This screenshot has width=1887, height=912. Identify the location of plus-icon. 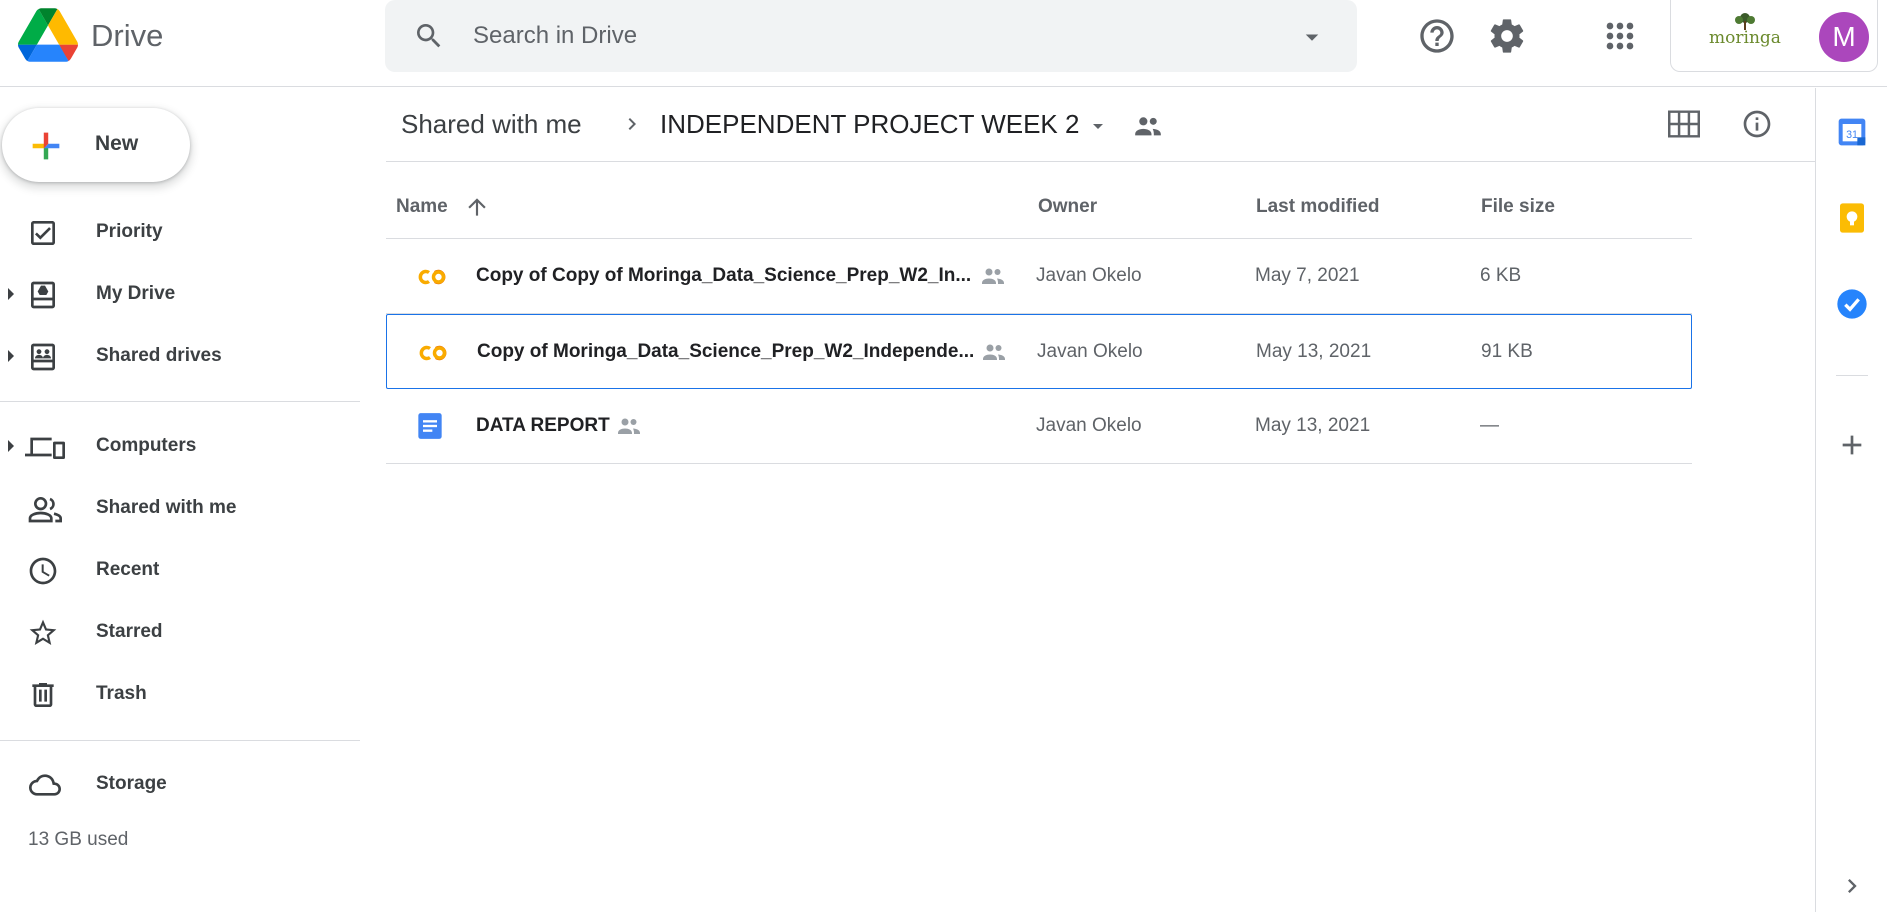
(46, 146).